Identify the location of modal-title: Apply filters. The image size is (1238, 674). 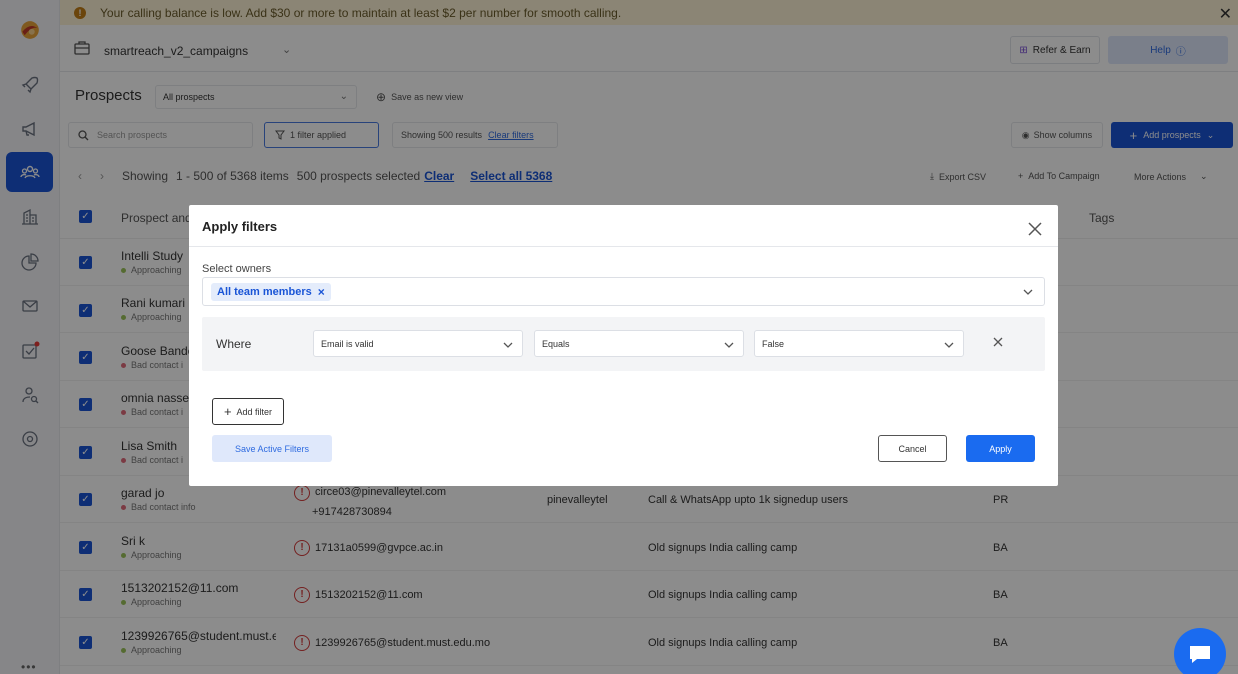
(240, 226).